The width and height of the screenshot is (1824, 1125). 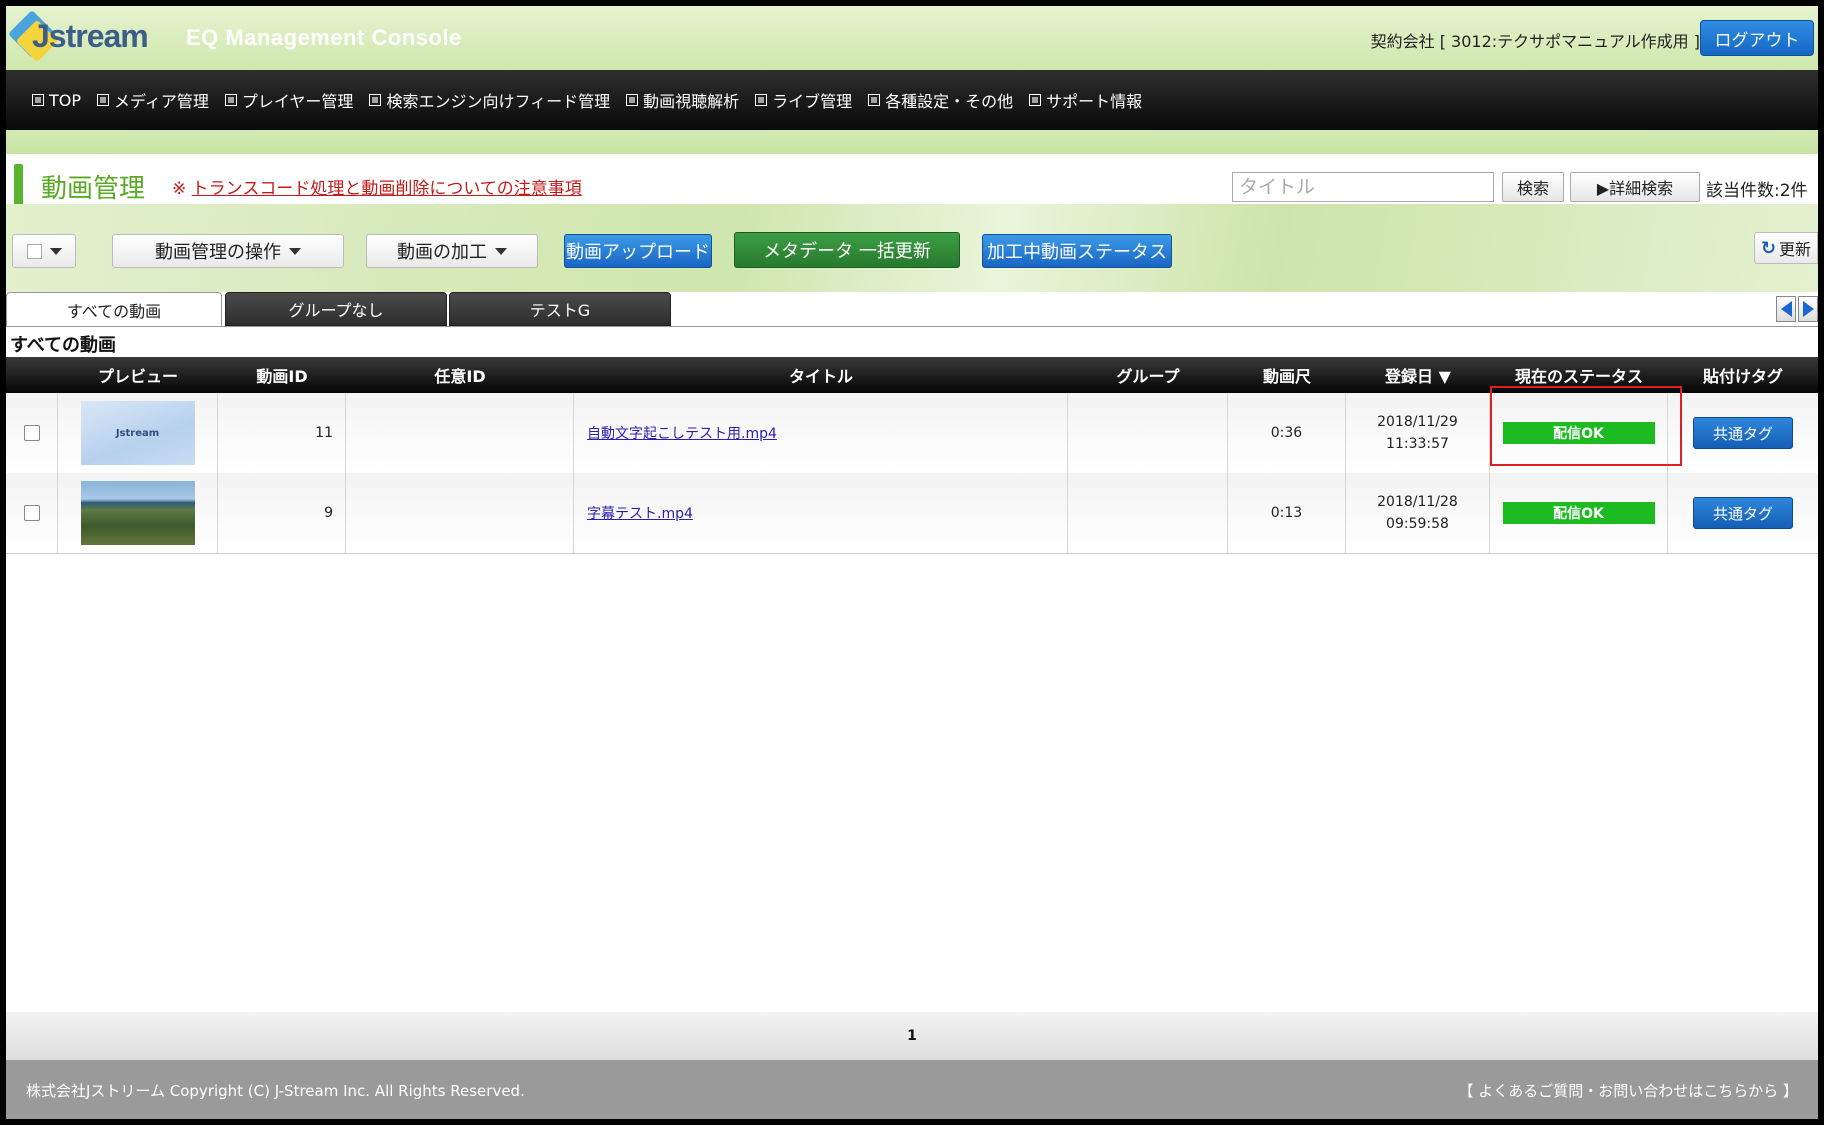 I want to click on column-header-registered: 登録日 ▼, so click(x=1418, y=375).